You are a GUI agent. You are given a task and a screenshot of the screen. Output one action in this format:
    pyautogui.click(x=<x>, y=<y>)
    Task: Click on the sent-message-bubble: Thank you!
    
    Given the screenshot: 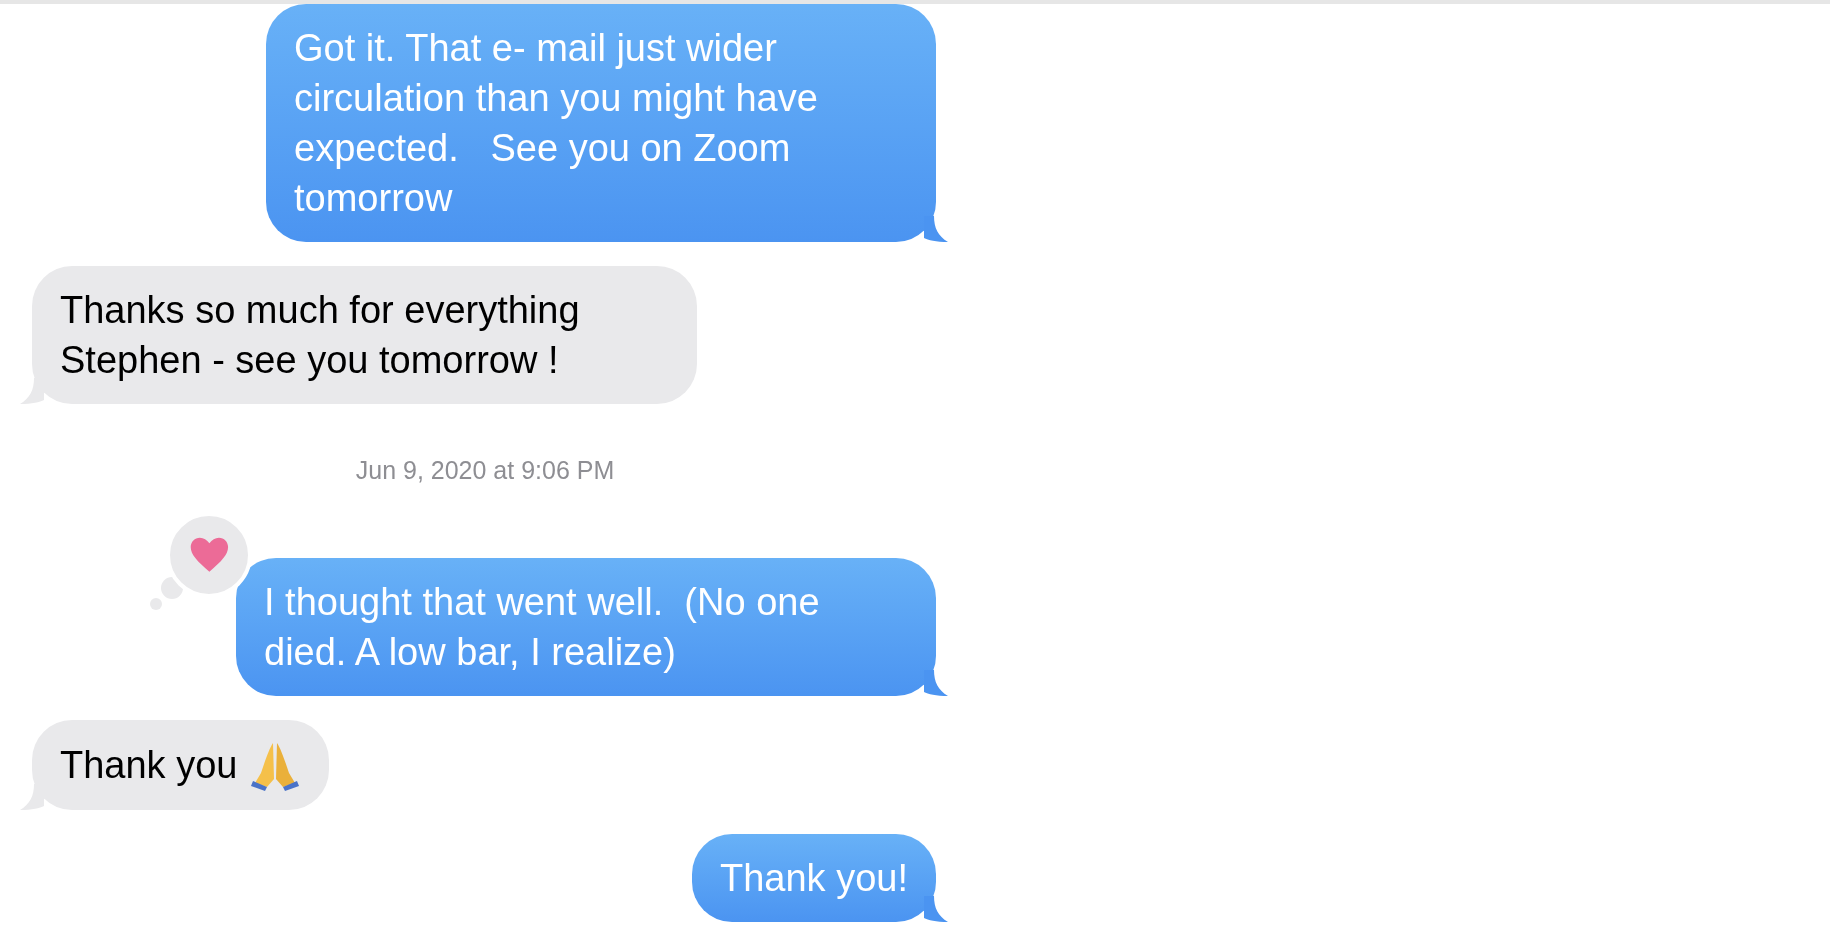 What is the action you would take?
    pyautogui.click(x=814, y=877)
    